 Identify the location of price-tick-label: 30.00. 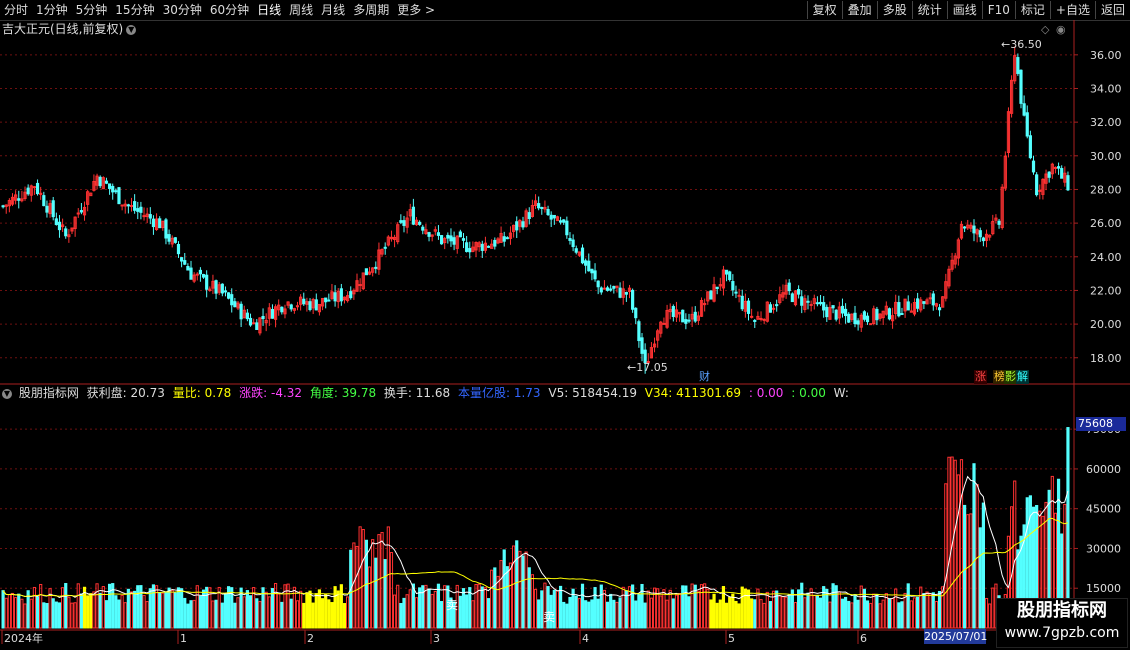
(1106, 156).